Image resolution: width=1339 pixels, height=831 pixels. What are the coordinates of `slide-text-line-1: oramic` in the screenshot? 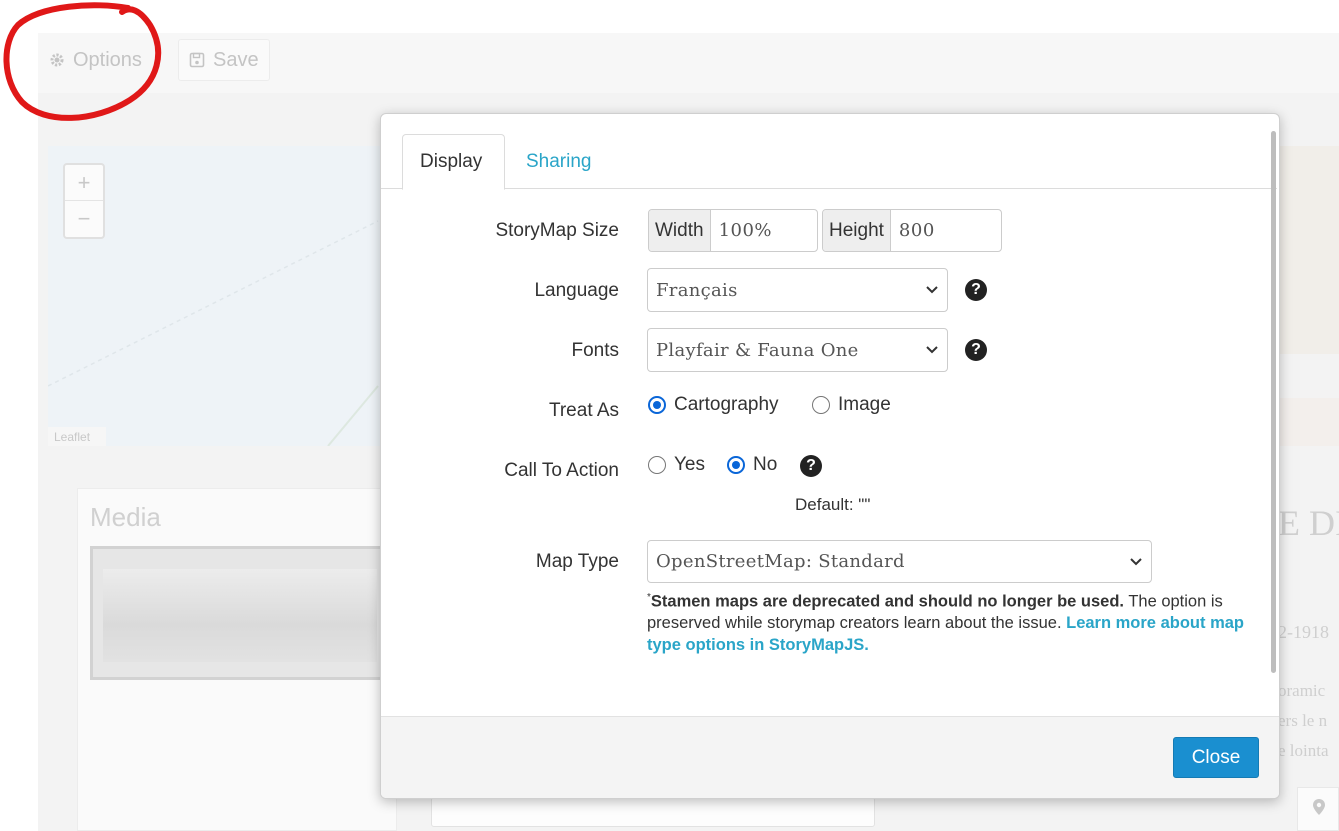 It's located at (1302, 690).